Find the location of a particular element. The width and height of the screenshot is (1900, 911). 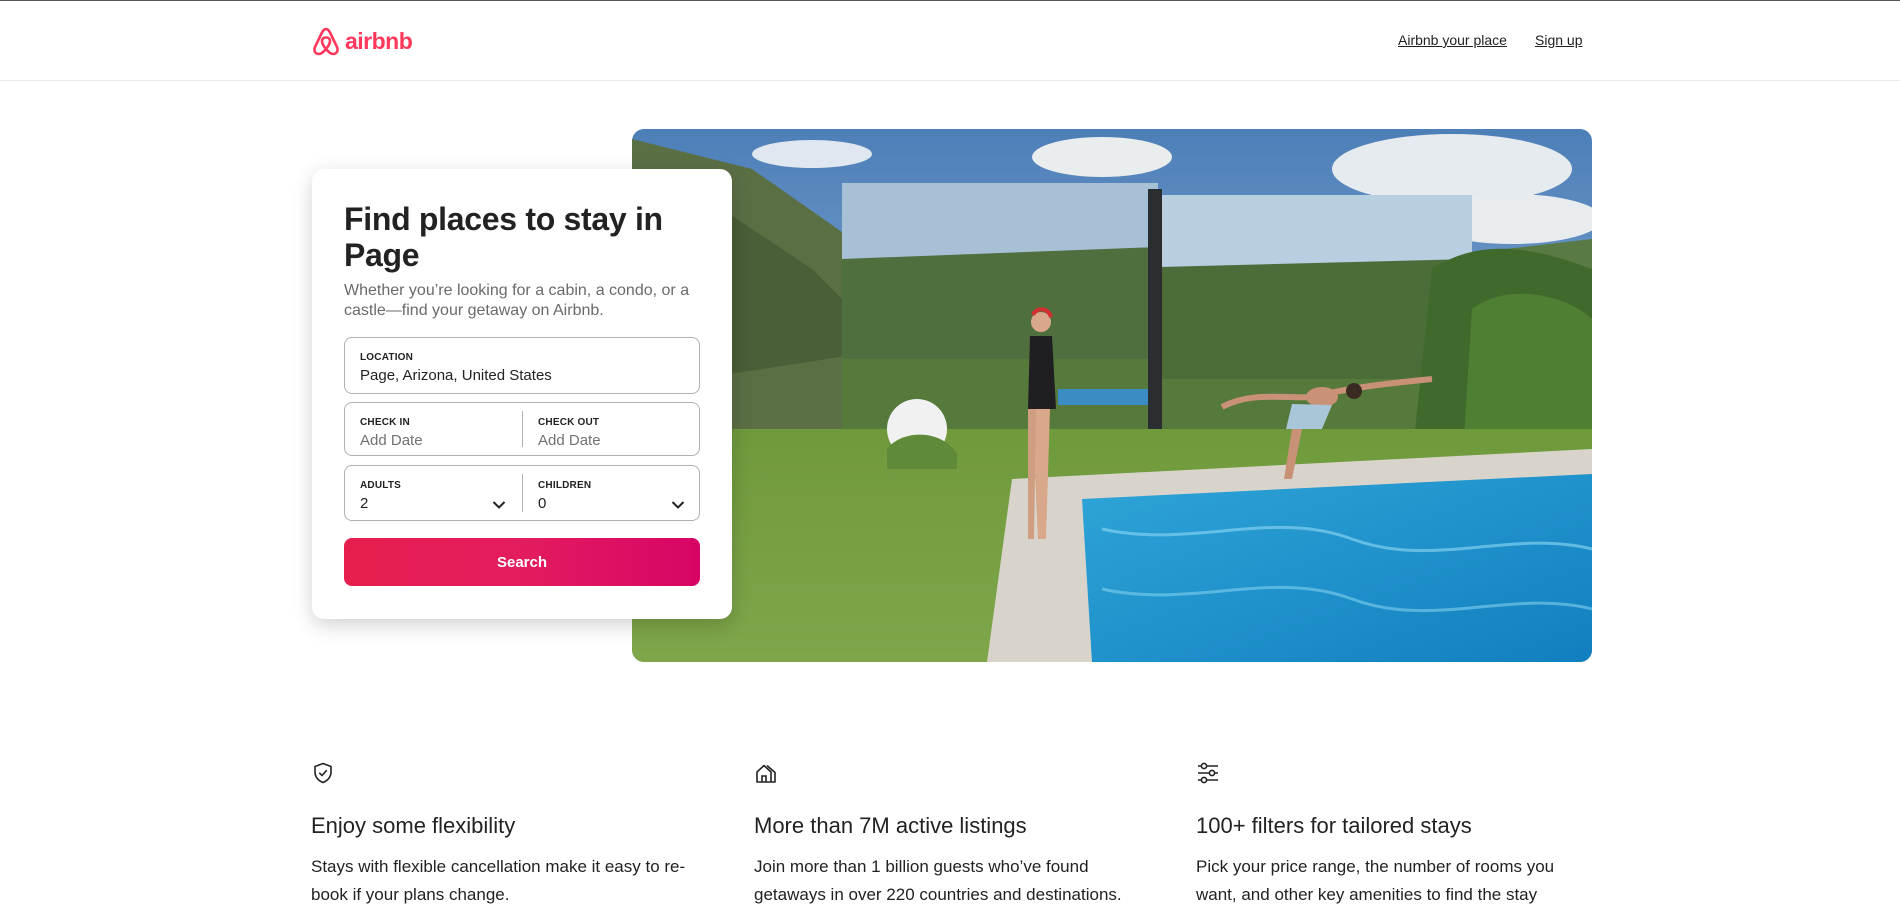

check-in-field: CHECK IN Add Date is located at coordinates (434, 430).